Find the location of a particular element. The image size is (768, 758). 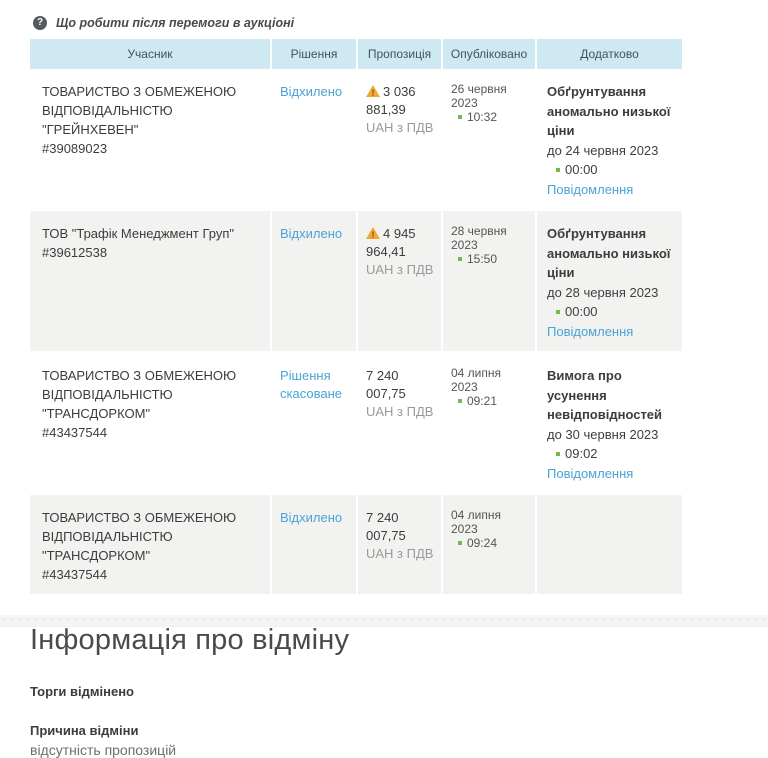

published-time: 09:21 is located at coordinates (482, 401).